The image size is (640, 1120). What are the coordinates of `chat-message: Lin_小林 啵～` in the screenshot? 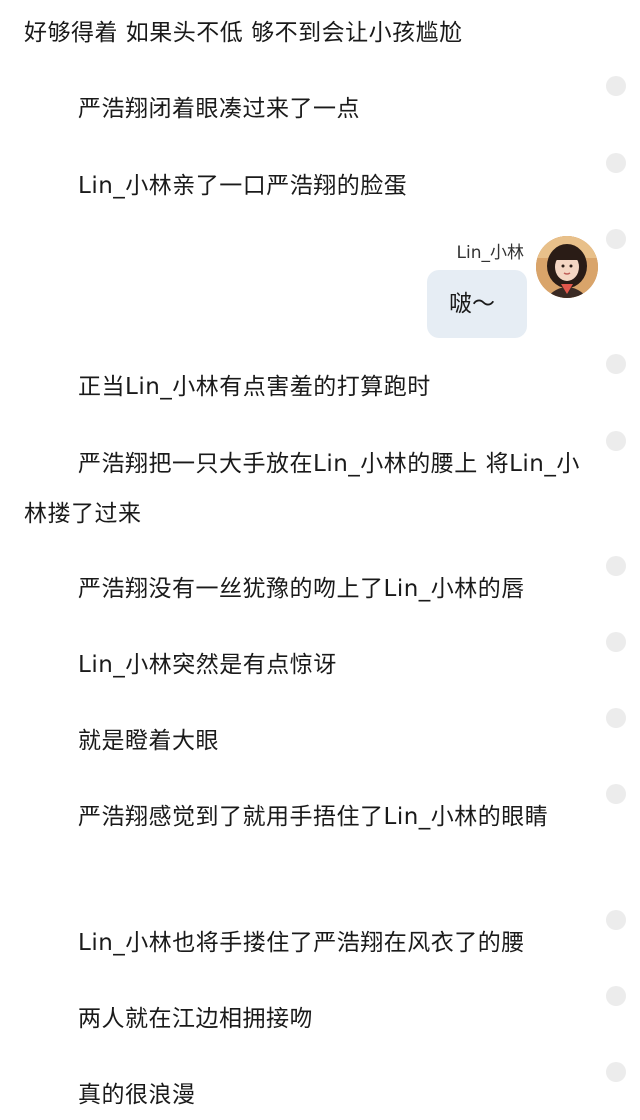 It's located at (320, 290).